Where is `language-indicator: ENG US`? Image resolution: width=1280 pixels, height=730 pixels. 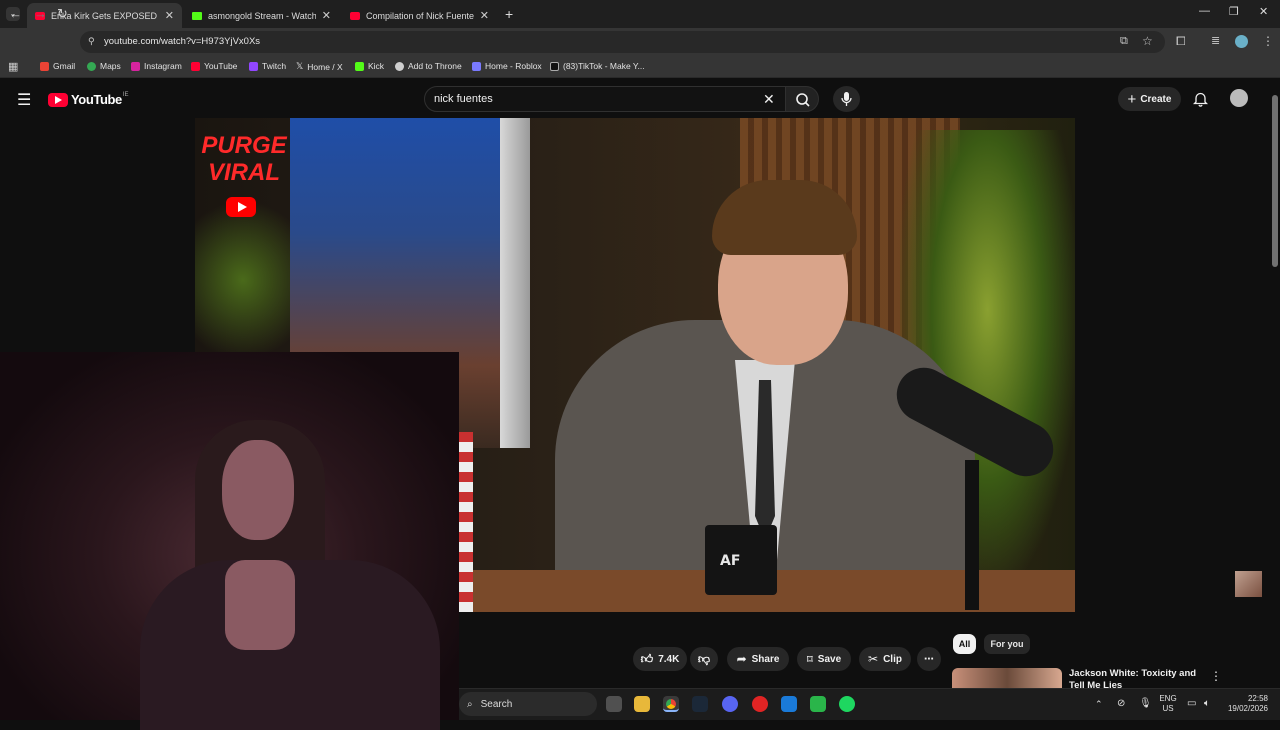
language-indicator: ENG US is located at coordinates (1168, 704).